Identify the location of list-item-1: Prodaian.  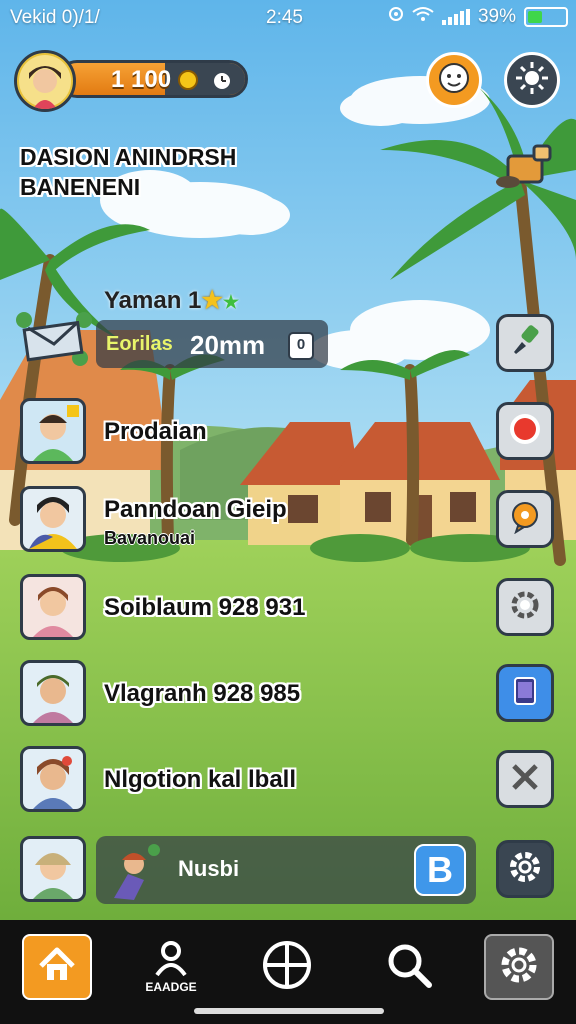
(190, 431).